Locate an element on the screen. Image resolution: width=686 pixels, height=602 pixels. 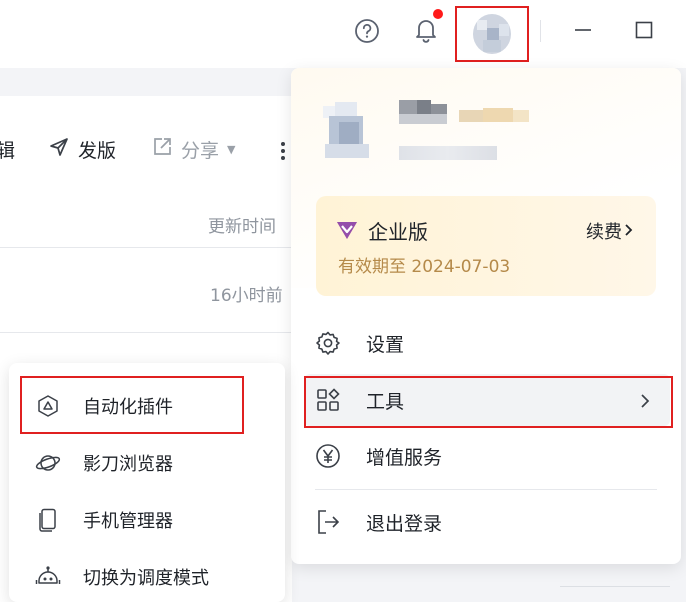
menu-item-label: 设置 is located at coordinates (385, 344).